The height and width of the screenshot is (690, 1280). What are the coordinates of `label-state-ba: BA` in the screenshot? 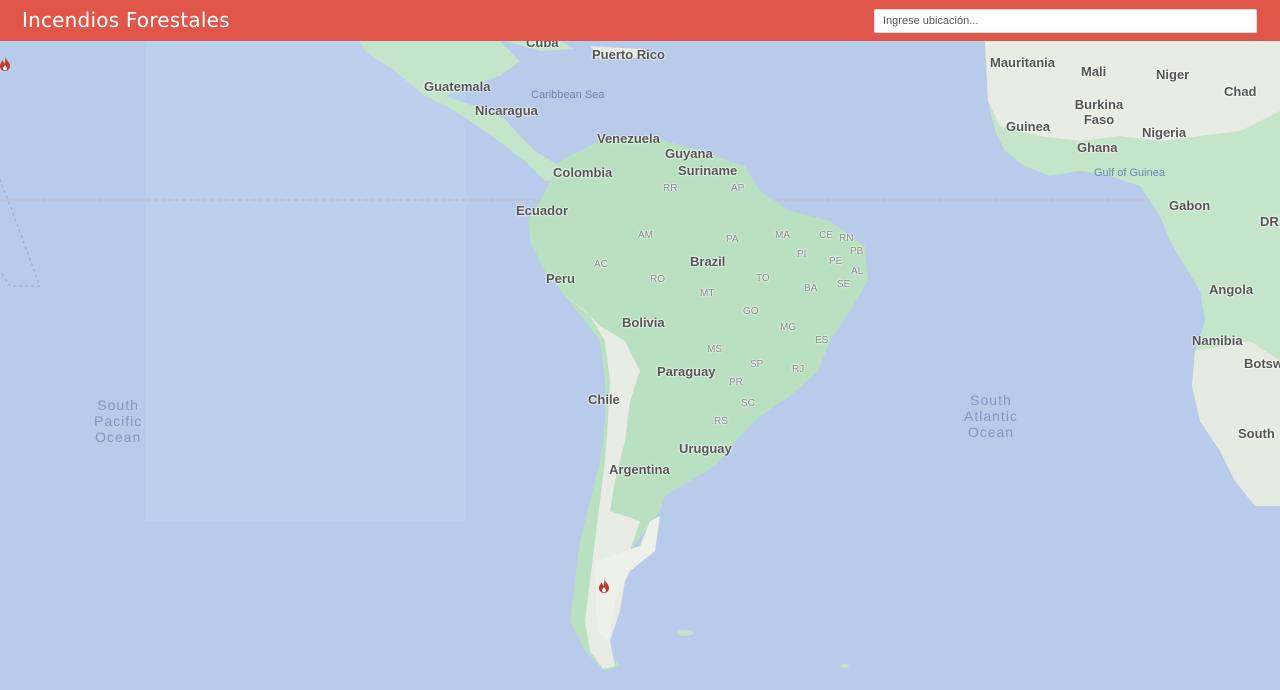 It's located at (811, 288).